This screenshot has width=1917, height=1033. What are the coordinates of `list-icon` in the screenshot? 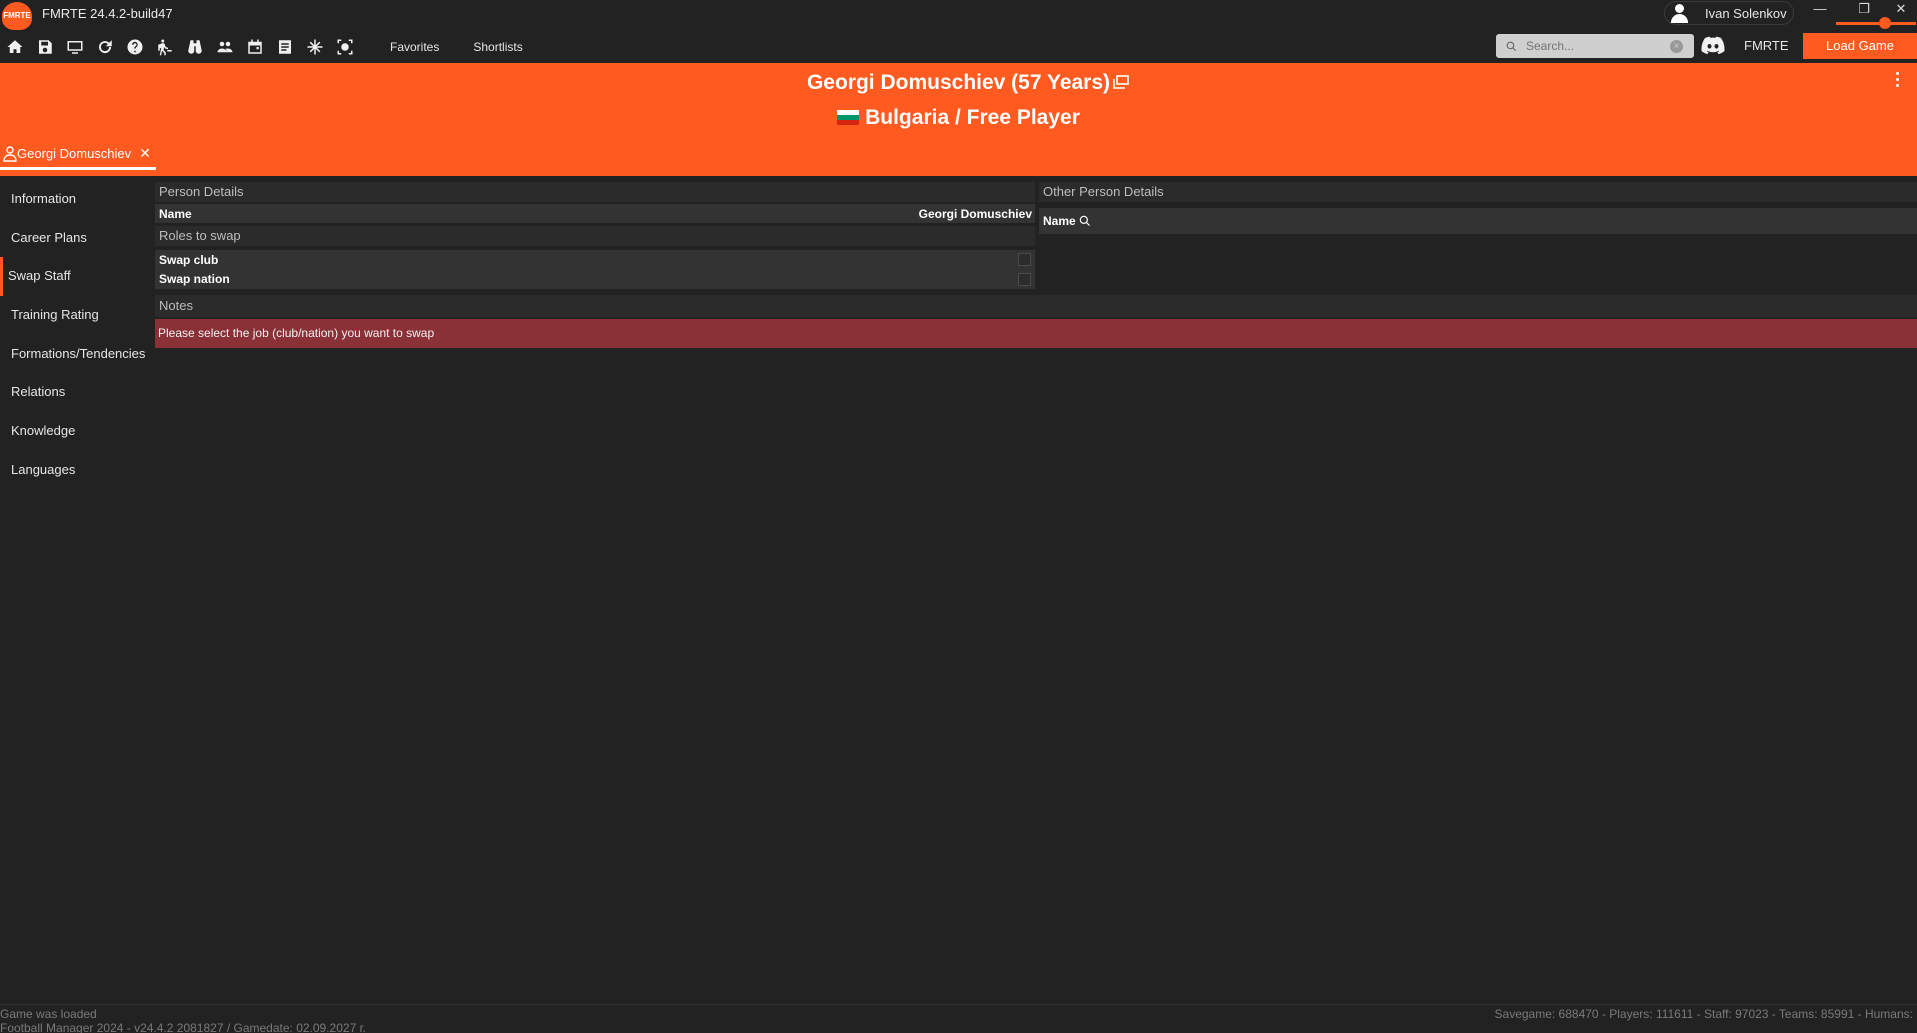 It's located at (285, 47).